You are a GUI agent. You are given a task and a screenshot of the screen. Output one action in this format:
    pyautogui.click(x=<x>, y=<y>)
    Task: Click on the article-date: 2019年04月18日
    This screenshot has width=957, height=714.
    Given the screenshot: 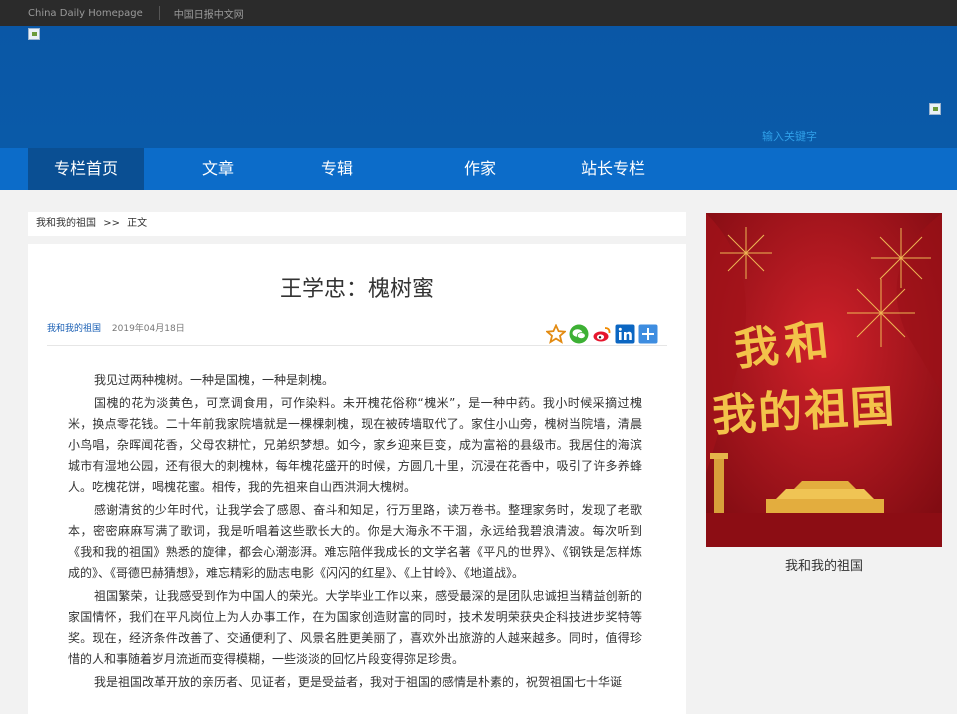 What is the action you would take?
    pyautogui.click(x=148, y=329)
    